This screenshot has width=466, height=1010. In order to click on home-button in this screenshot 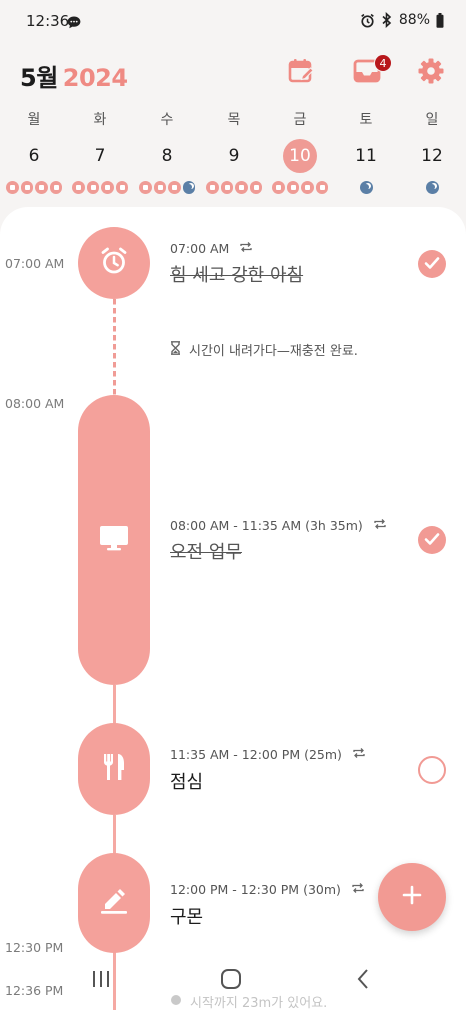, I will do `click(231, 981)`.